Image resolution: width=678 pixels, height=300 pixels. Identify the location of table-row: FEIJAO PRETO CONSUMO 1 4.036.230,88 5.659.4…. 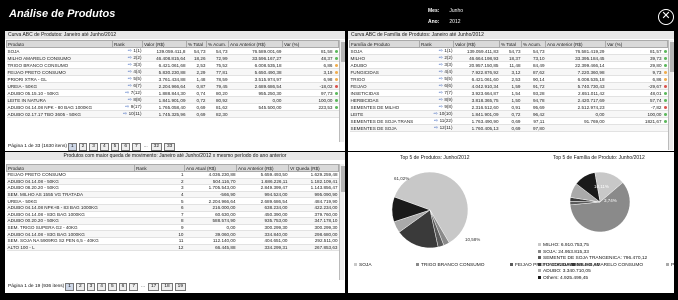
(172, 175).